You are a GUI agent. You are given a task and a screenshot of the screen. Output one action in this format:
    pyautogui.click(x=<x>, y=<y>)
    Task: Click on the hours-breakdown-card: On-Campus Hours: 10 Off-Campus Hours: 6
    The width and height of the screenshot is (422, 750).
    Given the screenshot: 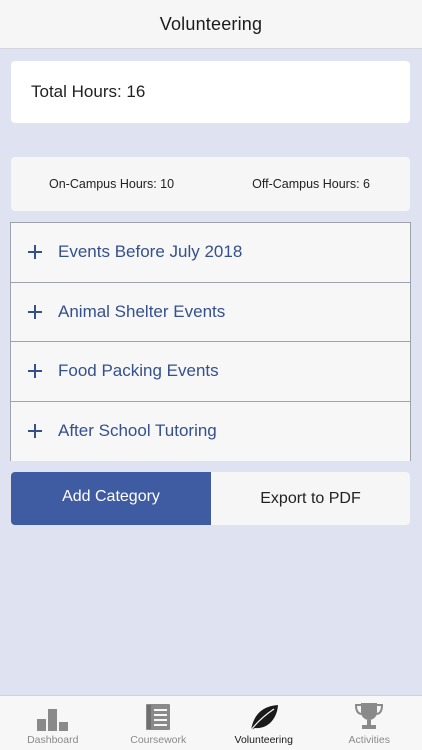 What is the action you would take?
    pyautogui.click(x=210, y=184)
    